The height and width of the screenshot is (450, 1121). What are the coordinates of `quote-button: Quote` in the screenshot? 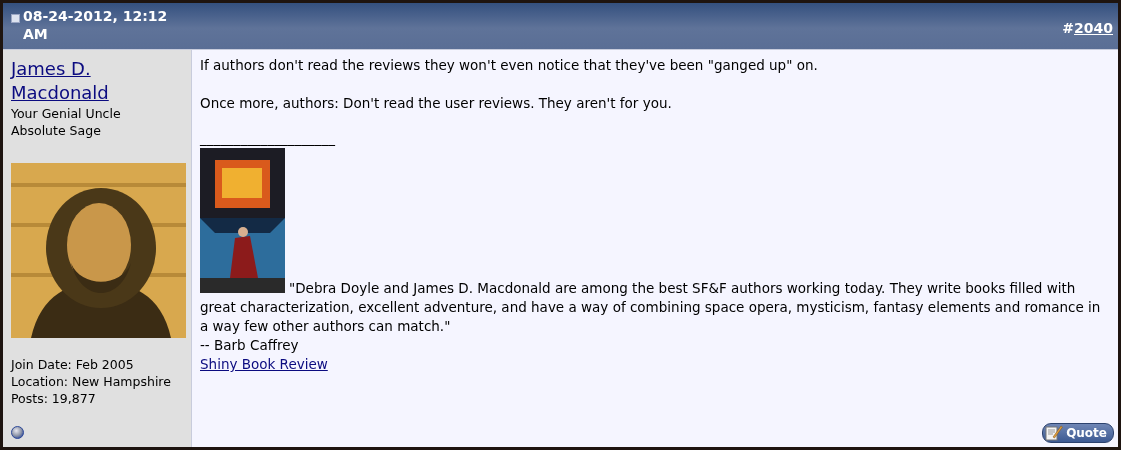 It's located at (1078, 433).